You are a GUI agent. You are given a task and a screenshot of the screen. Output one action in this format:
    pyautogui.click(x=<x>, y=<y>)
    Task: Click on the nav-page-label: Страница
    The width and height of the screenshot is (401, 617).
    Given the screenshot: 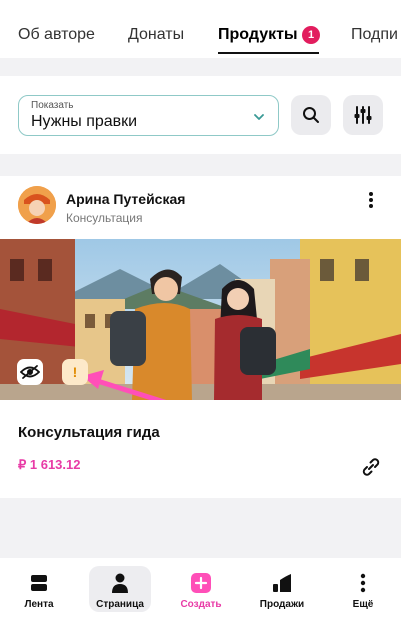 What is the action you would take?
    pyautogui.click(x=120, y=604)
    